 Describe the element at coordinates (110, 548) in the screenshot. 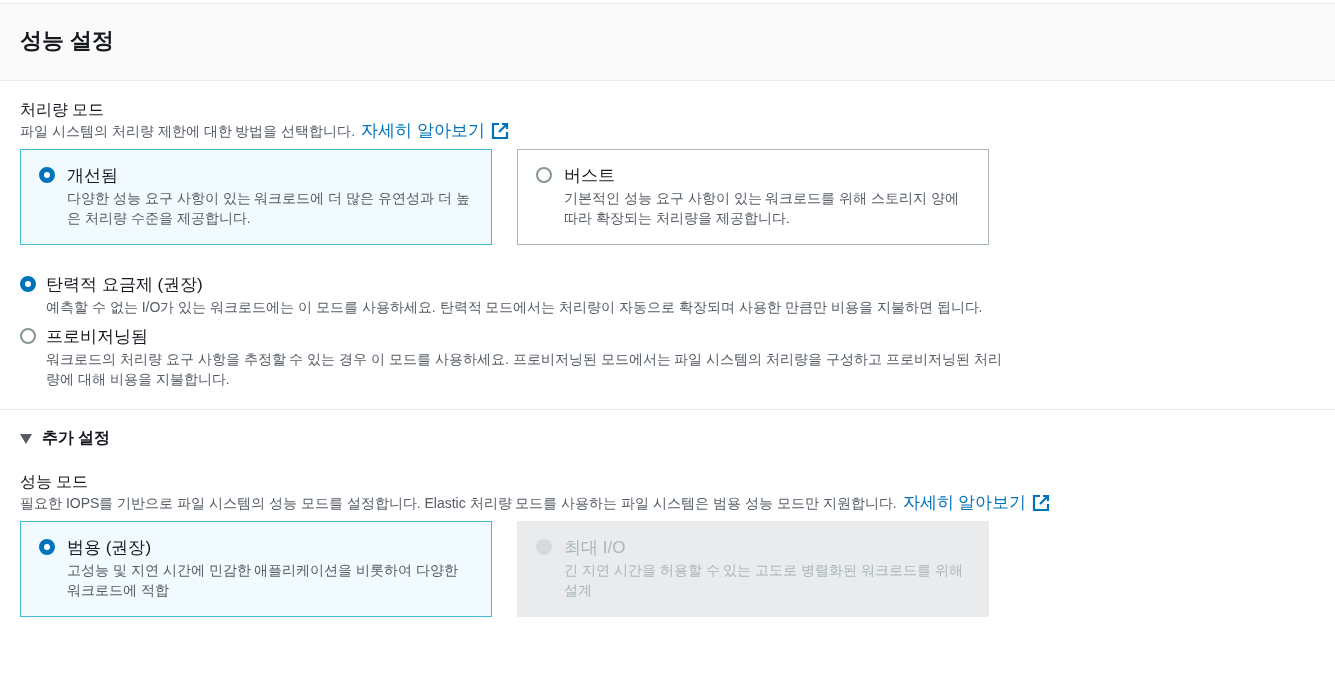

I see `option-label: 범용 (권장)` at that location.